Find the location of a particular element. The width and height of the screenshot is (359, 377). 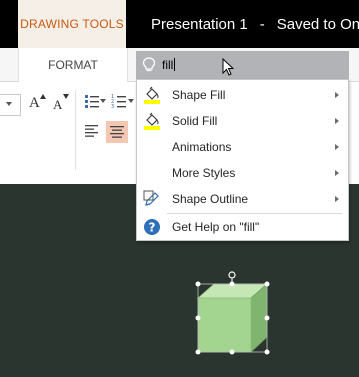

menu-item-label: Shape Fill is located at coordinates (199, 95).